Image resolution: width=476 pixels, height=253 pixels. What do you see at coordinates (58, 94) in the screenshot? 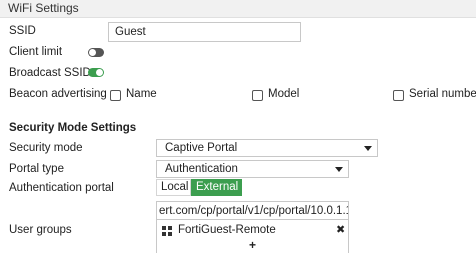
I see `beacon-advertising-label: Beacon advertising` at bounding box center [58, 94].